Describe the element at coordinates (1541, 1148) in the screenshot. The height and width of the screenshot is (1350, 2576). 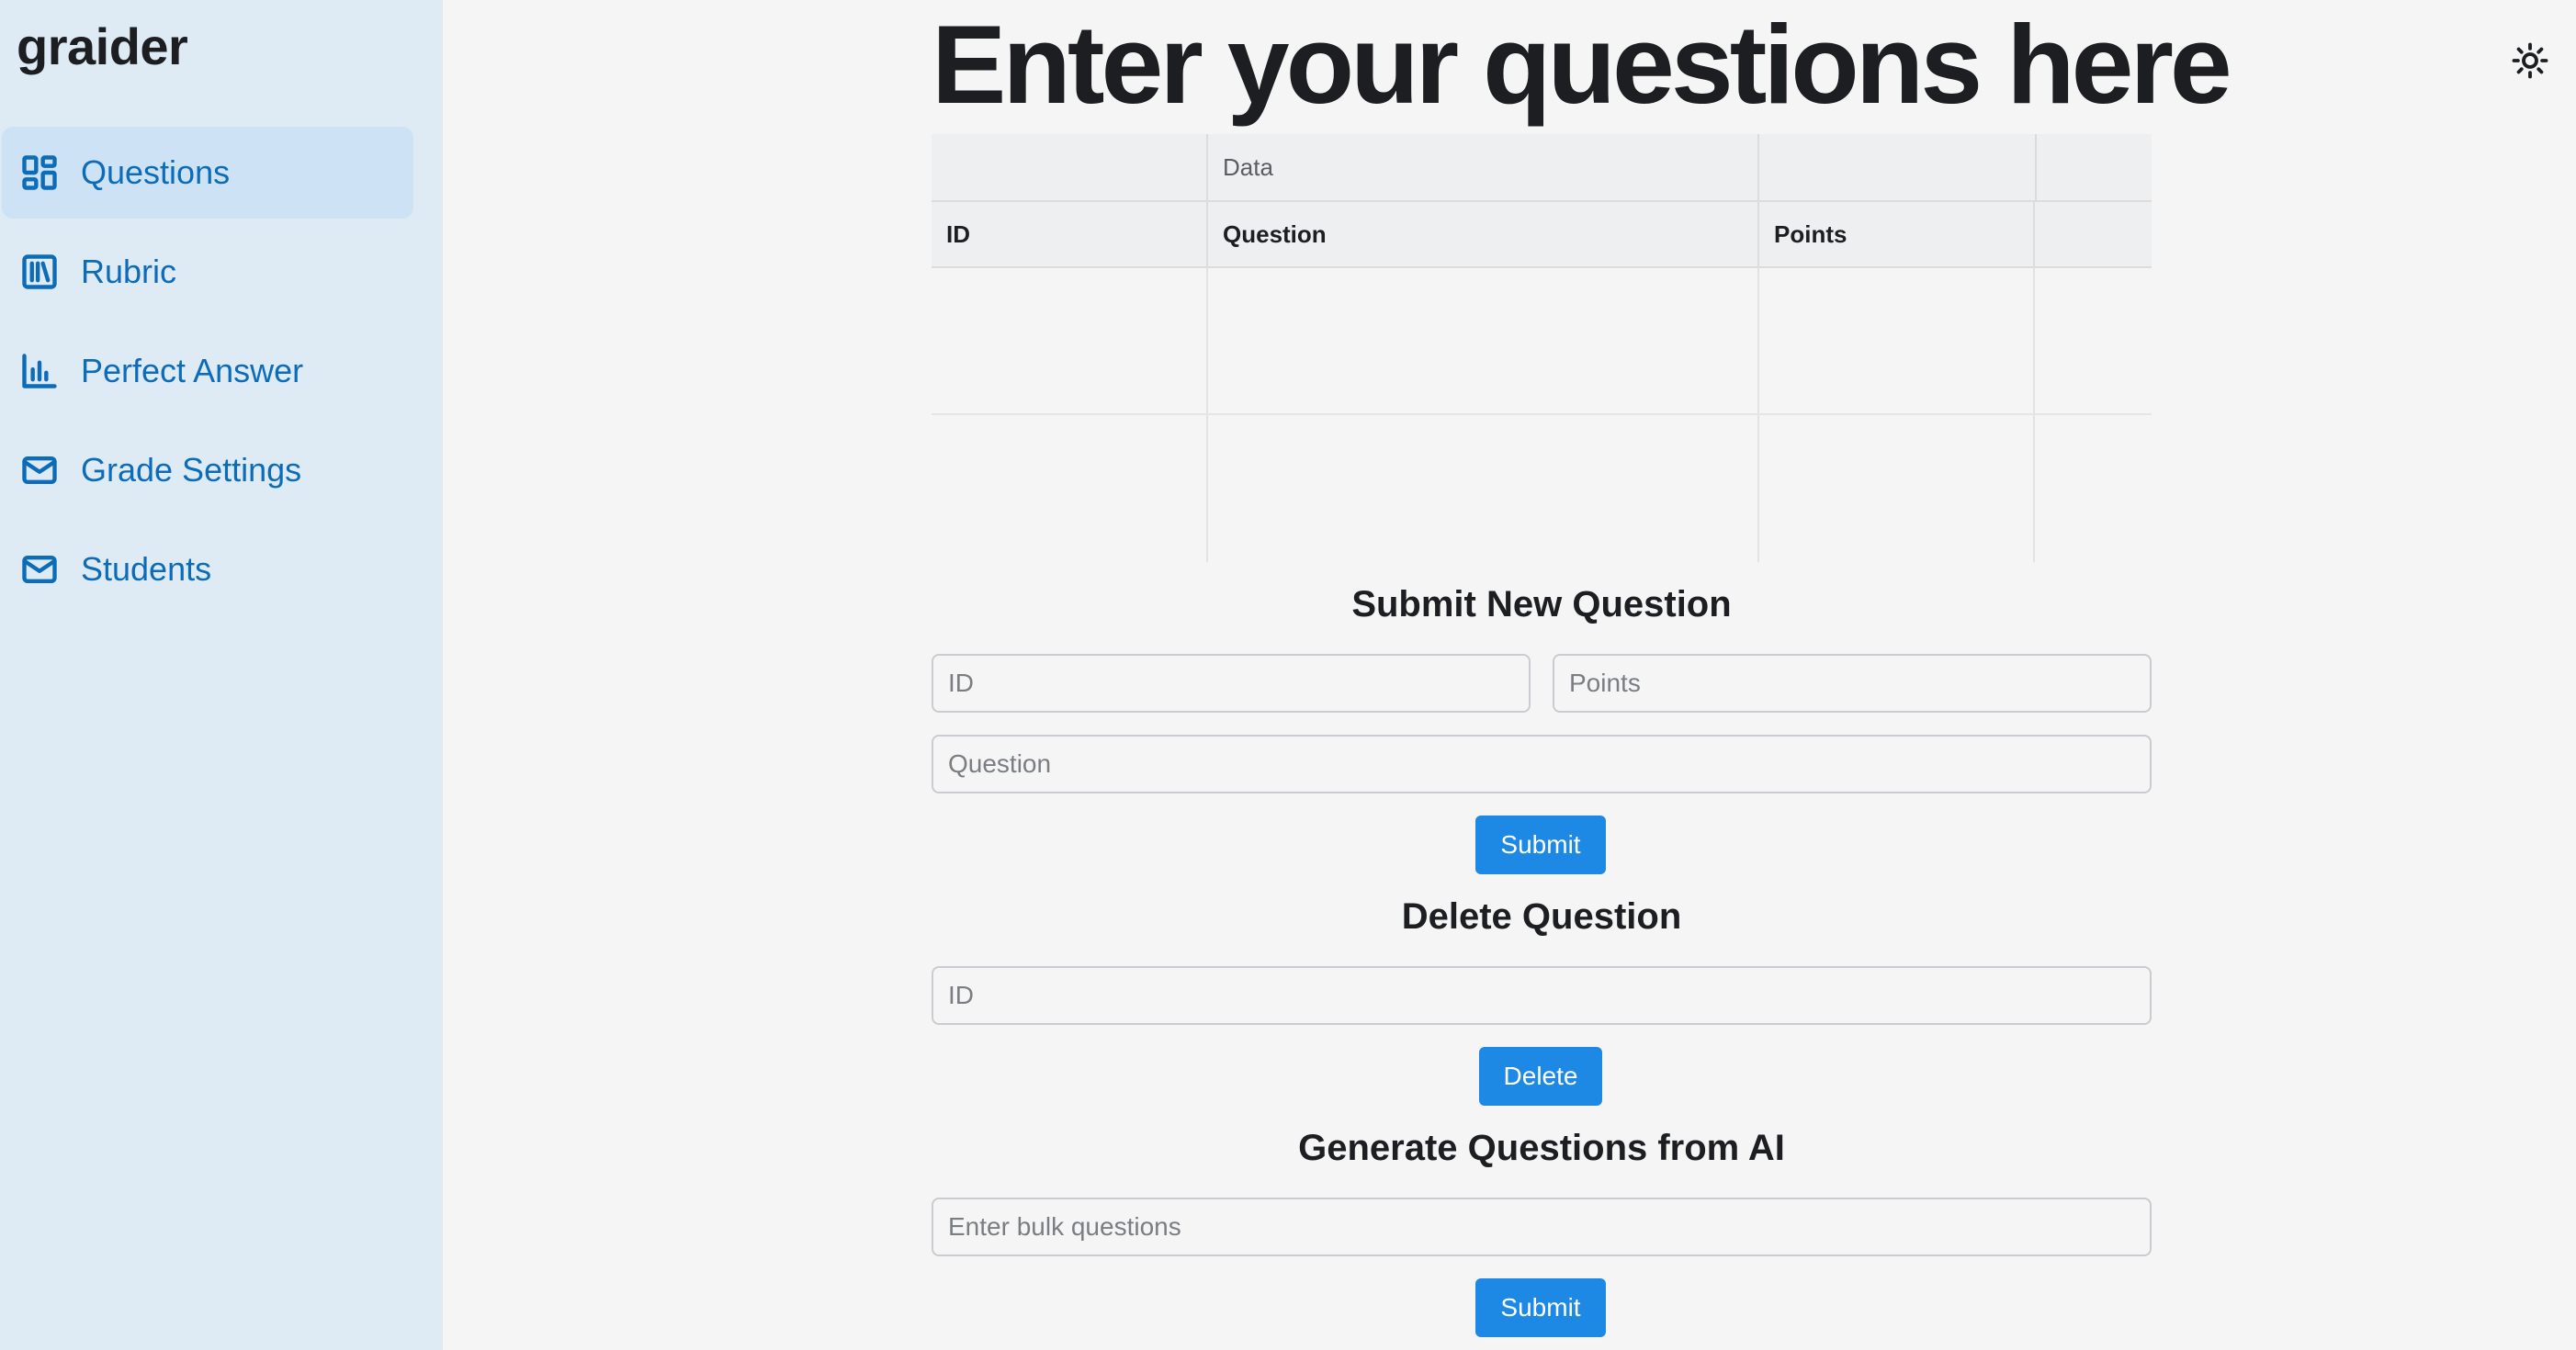
I see `ai-section-title: Generate Questions from AI` at that location.